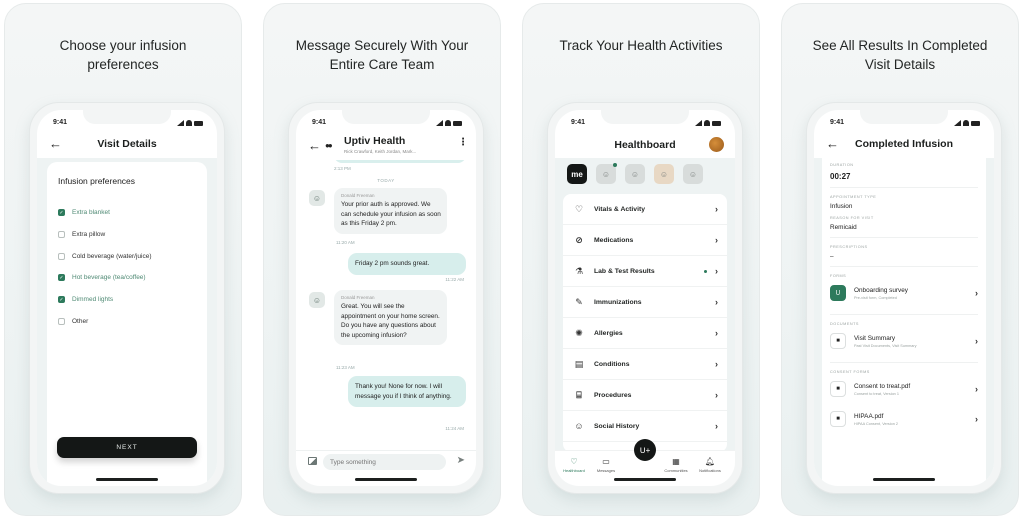  Describe the element at coordinates (705, 271) in the screenshot. I see `new-results-dot` at that location.